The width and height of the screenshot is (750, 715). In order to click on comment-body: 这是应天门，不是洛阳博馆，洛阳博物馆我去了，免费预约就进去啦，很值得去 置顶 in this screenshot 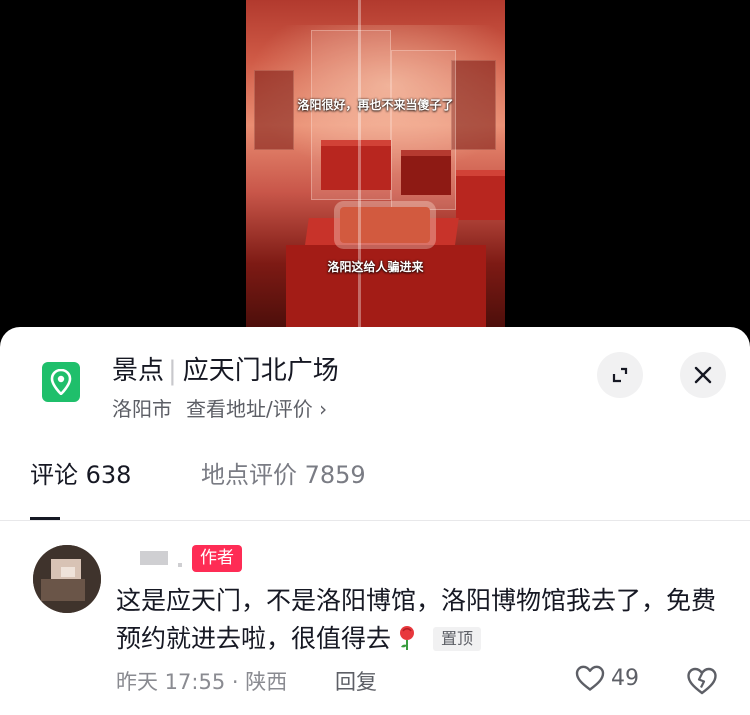, I will do `click(416, 622)`.